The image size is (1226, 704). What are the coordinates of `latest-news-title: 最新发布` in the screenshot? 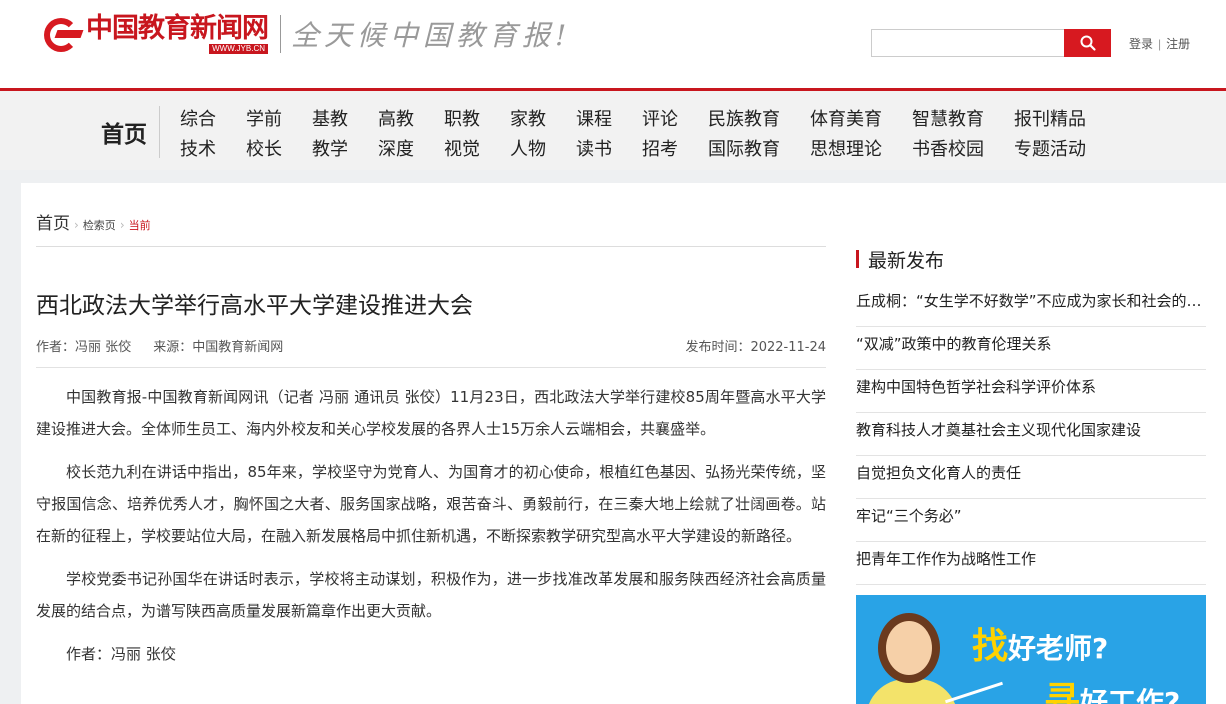 It's located at (906, 260).